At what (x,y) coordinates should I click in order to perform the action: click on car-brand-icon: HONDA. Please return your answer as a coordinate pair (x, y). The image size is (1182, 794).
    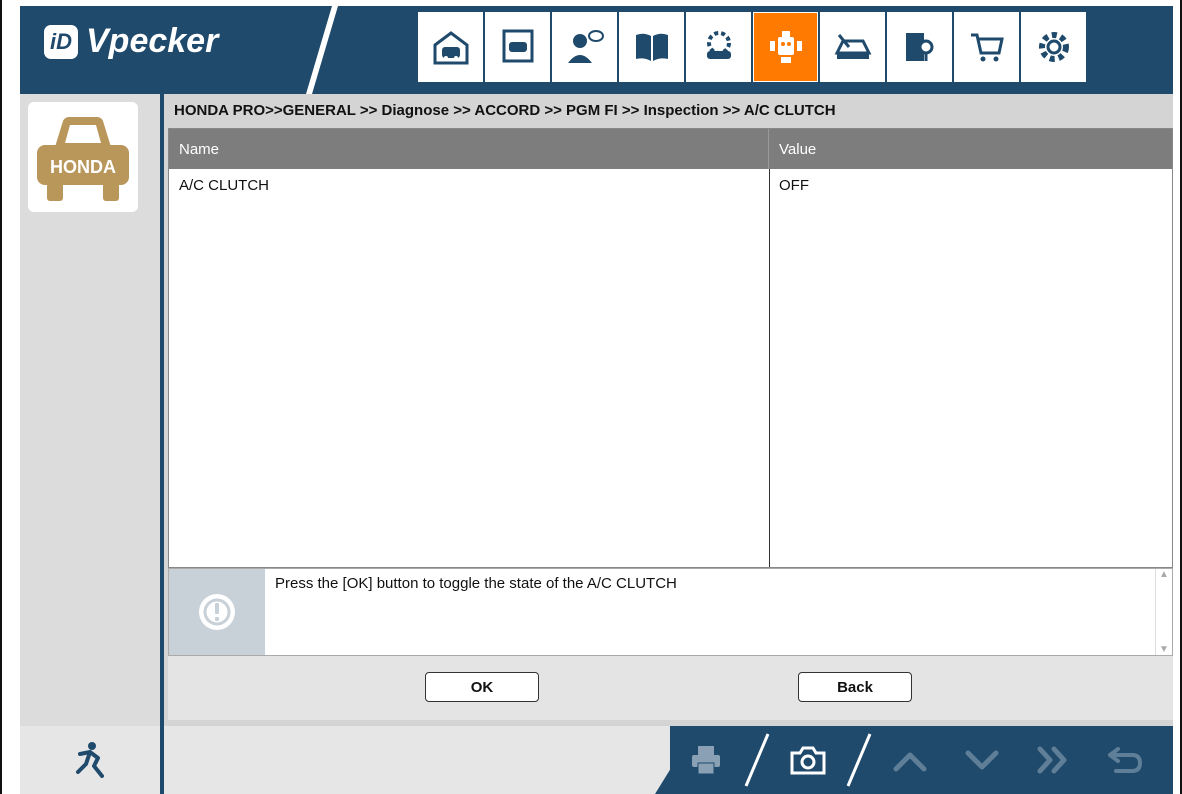
    Looking at the image, I should click on (83, 159).